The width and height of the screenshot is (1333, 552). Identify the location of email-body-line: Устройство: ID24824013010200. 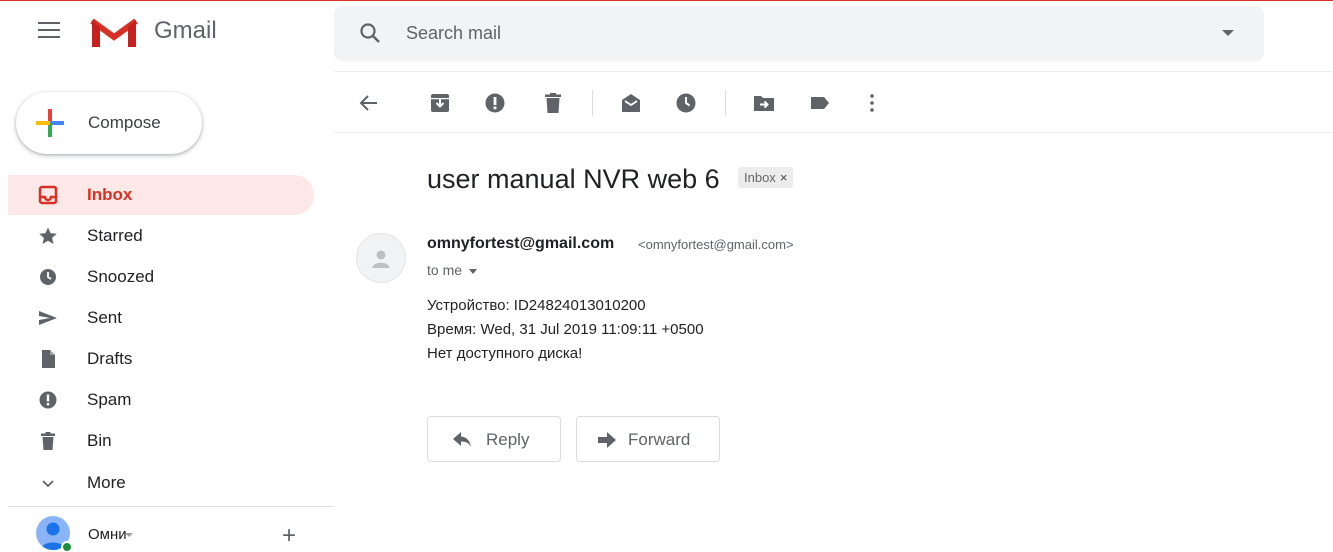
(536, 305).